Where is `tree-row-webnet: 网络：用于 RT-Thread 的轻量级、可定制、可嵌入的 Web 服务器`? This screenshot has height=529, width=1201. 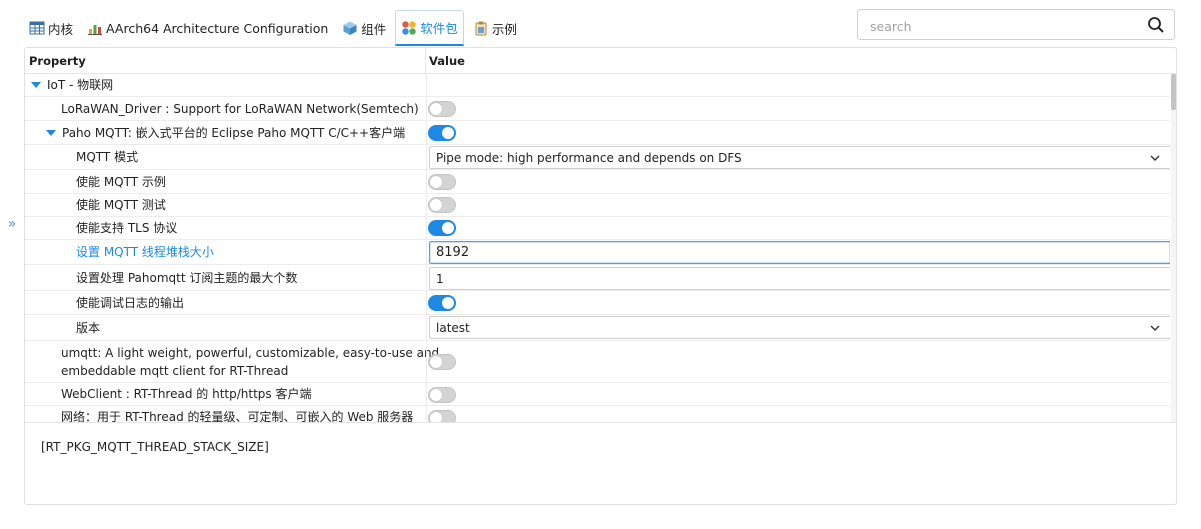 tree-row-webnet: 网络：用于 RT-Thread 的轻量级、可定制、可嵌入的 Web 服务器 is located at coordinates (597, 414).